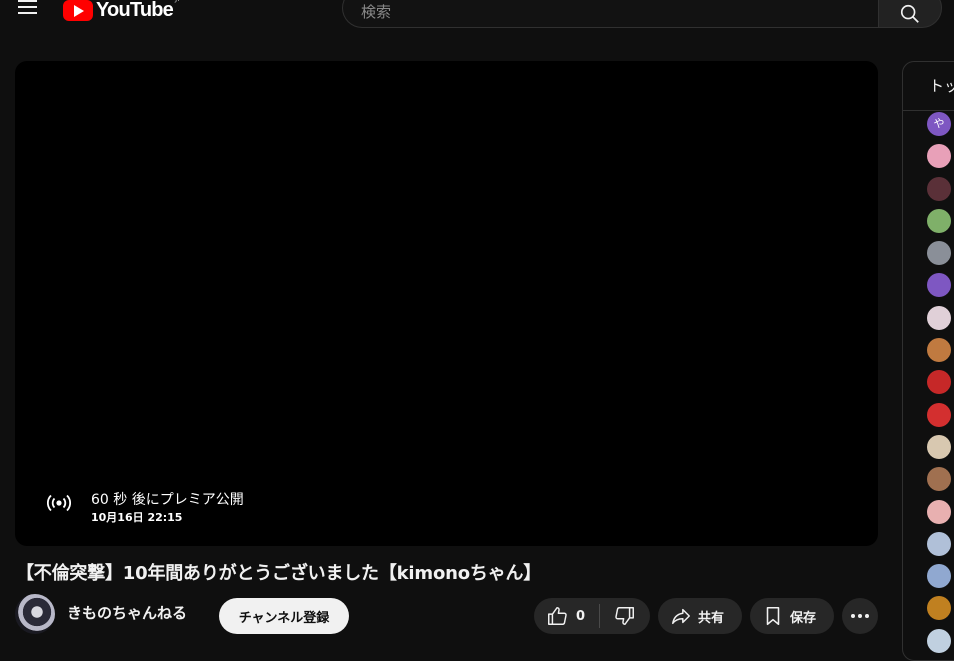  I want to click on video-title: 【不倫突撃】10年間ありがとうございました【kimonoちゃん】, so click(279, 573).